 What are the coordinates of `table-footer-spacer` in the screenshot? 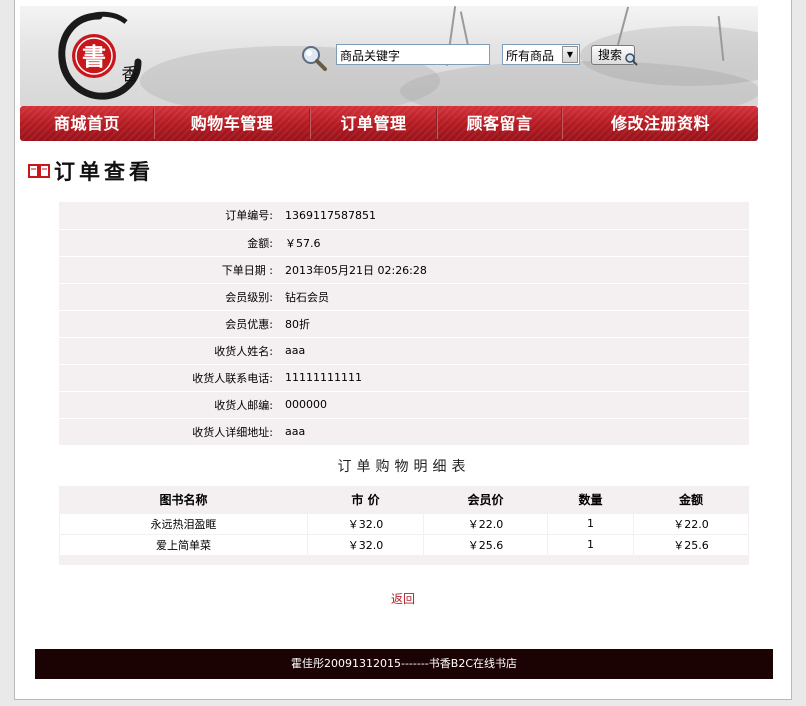 It's located at (404, 560).